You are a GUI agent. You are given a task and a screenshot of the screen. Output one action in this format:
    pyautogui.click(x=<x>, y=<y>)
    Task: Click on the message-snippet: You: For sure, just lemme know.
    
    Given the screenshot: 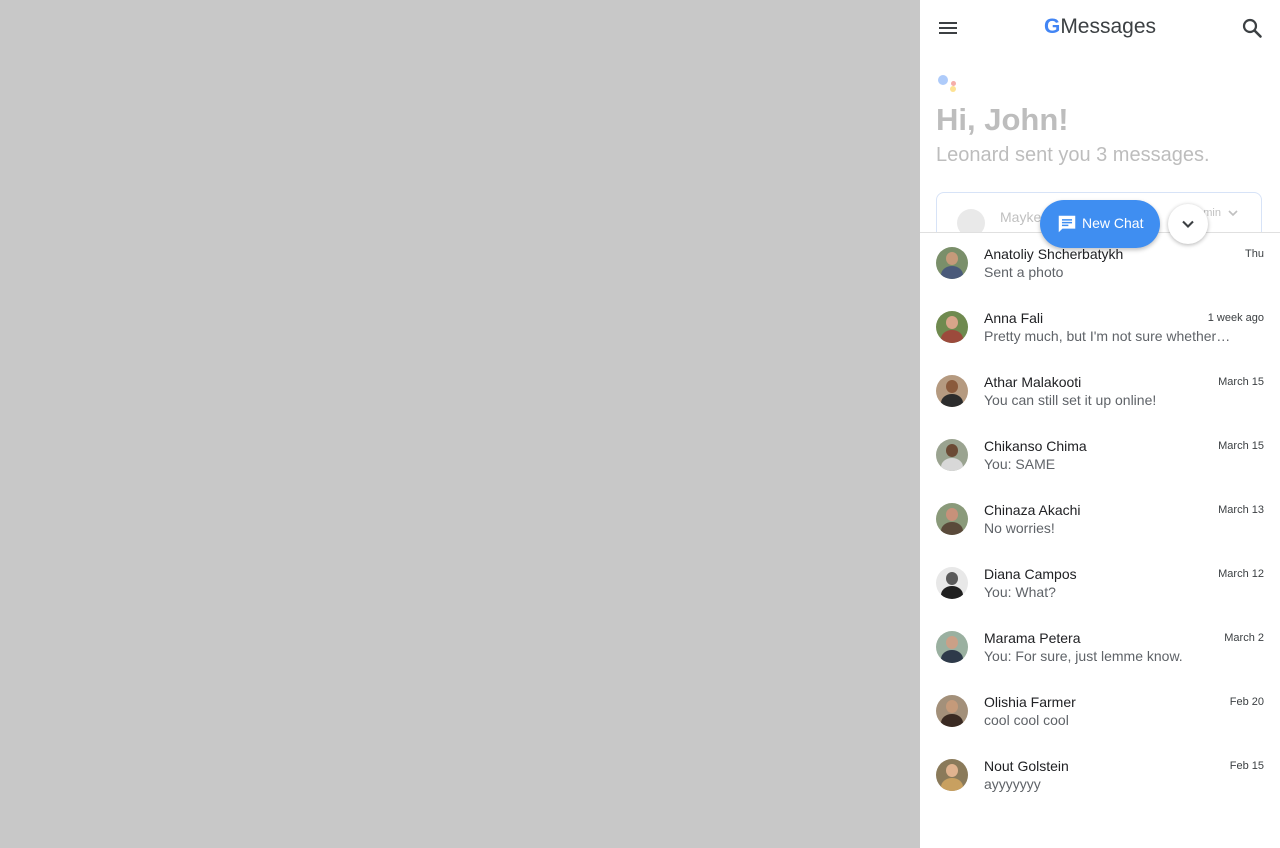 What is the action you would take?
    pyautogui.click(x=1083, y=656)
    